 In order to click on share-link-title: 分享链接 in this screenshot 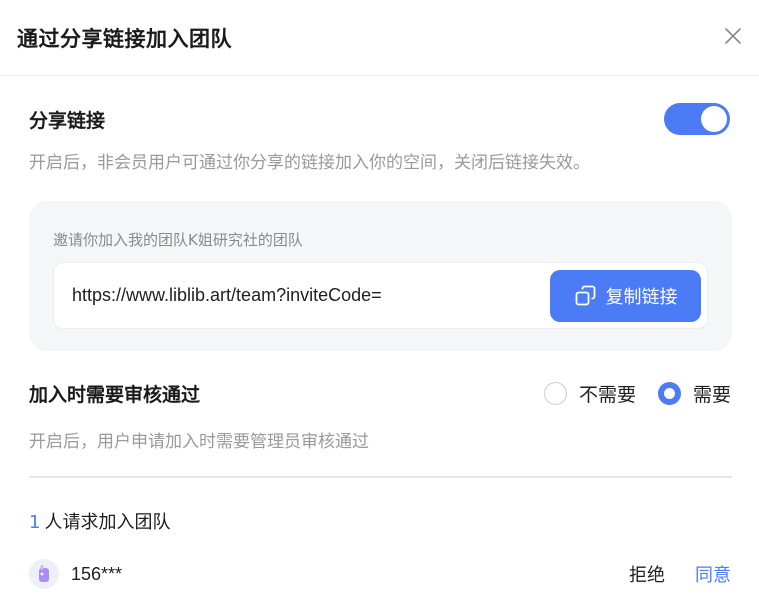, I will do `click(67, 120)`.